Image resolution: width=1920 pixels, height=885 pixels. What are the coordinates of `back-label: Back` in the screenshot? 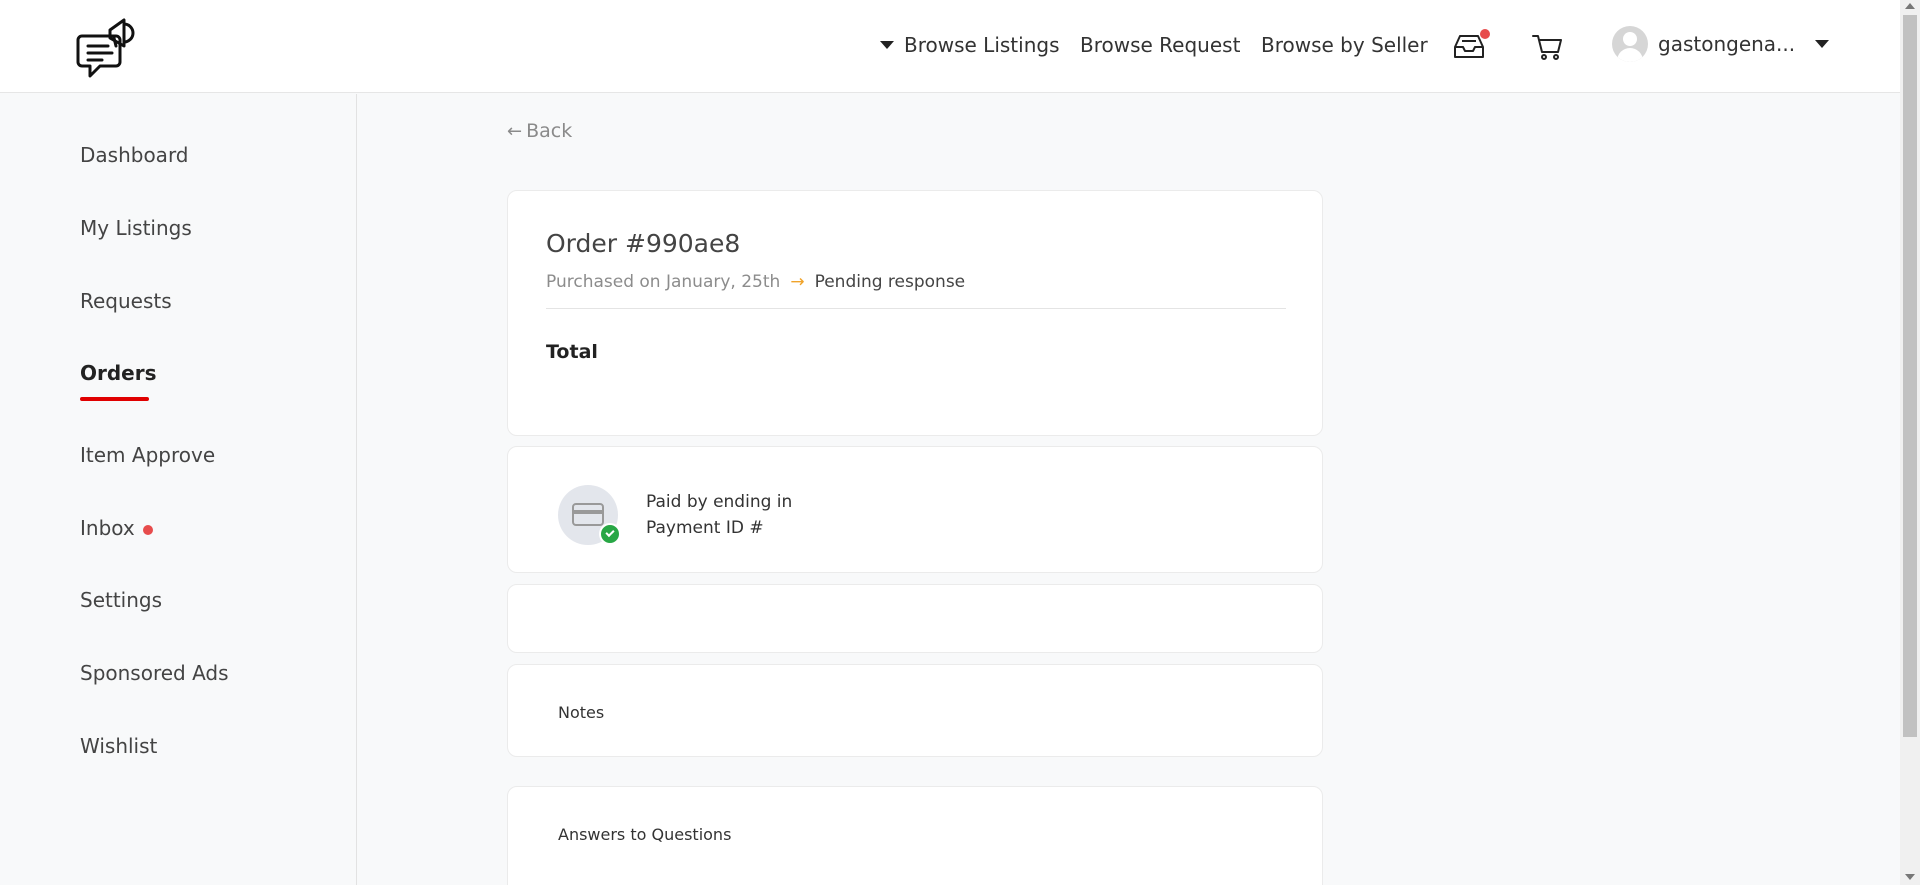 It's located at (549, 131).